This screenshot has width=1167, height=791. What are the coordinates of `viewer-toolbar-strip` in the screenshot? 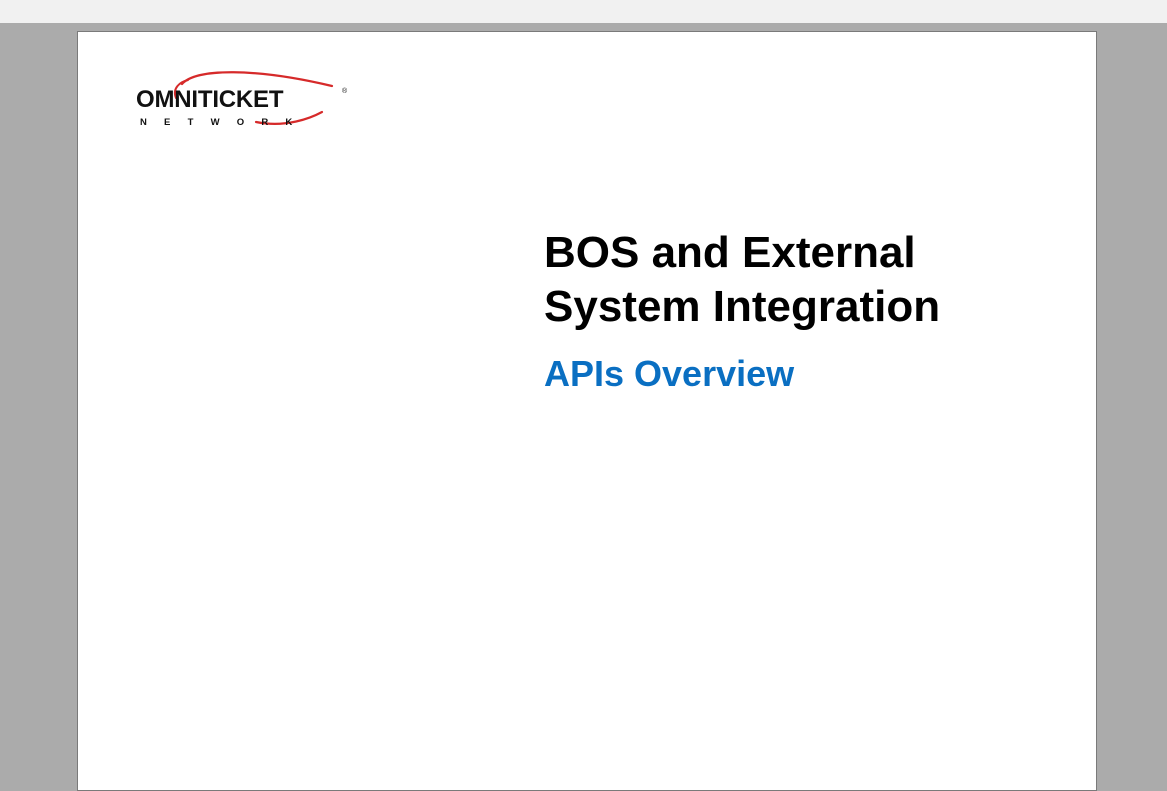 It's located at (583, 11).